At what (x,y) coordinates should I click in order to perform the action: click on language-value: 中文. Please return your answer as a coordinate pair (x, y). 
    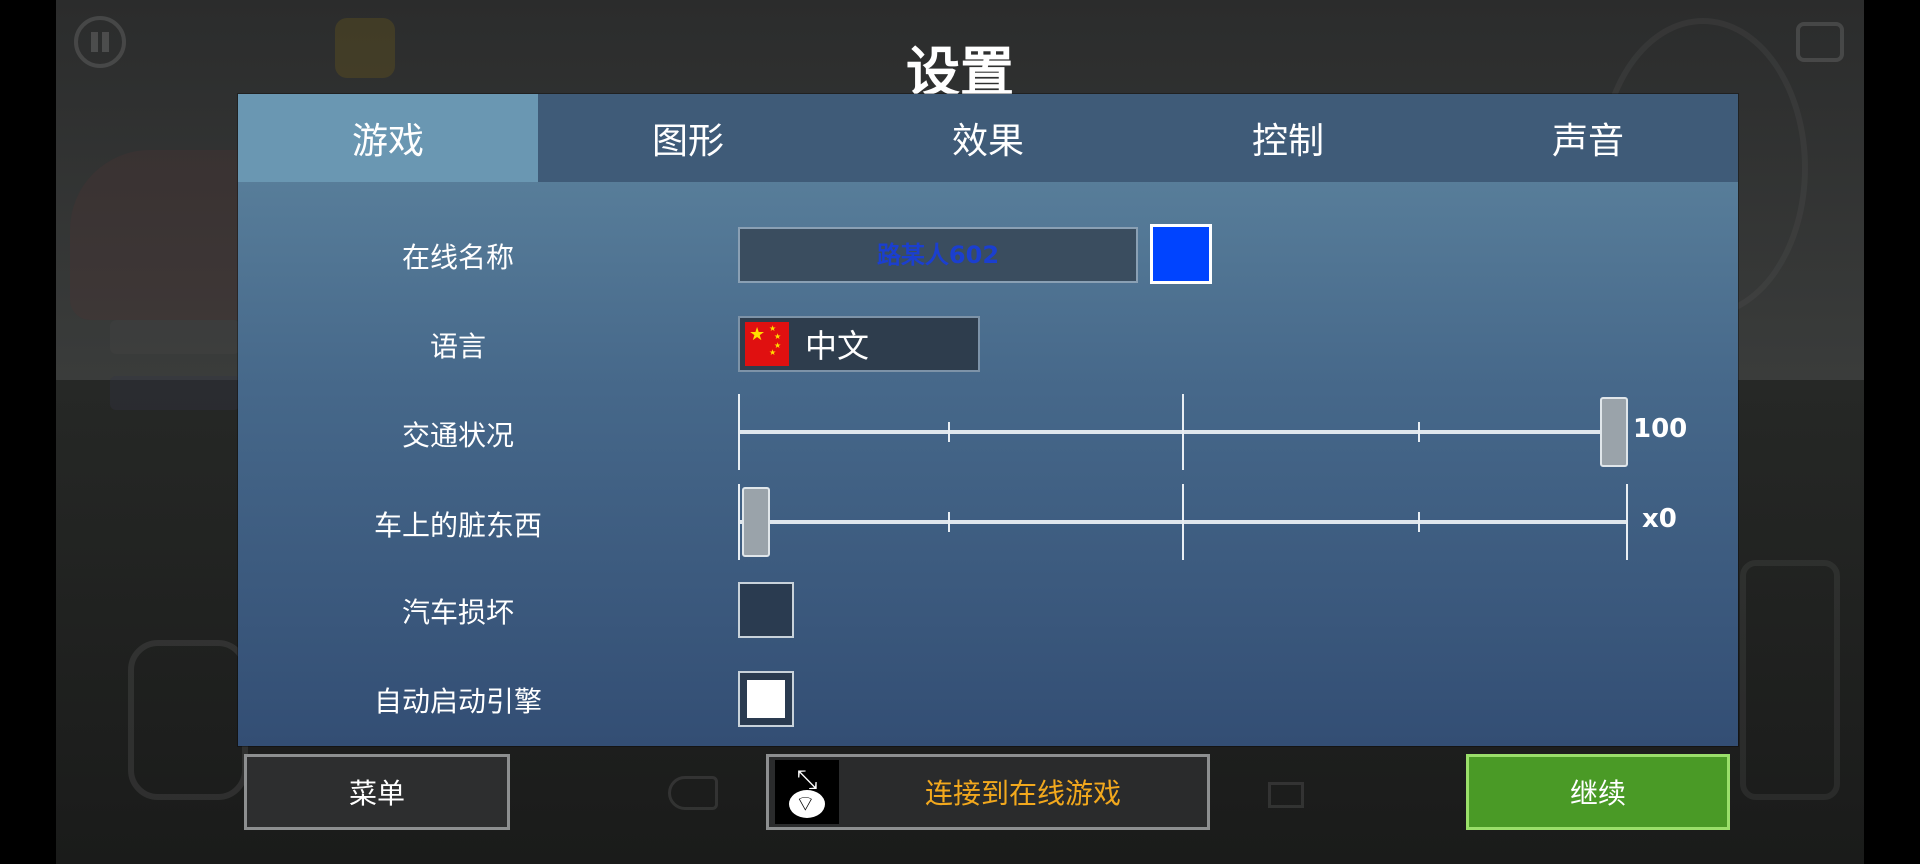
    Looking at the image, I should click on (837, 346).